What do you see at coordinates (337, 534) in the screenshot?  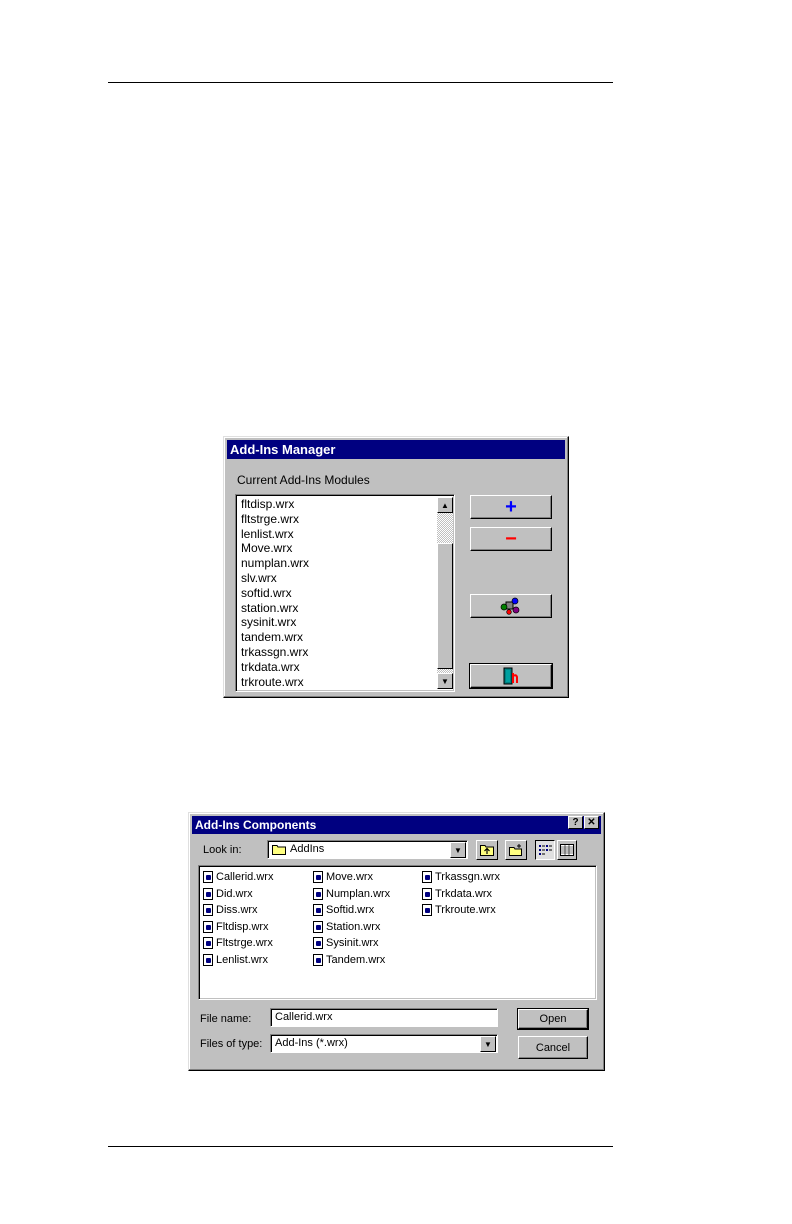 I see `module-list-item: lenlist.wrx` at bounding box center [337, 534].